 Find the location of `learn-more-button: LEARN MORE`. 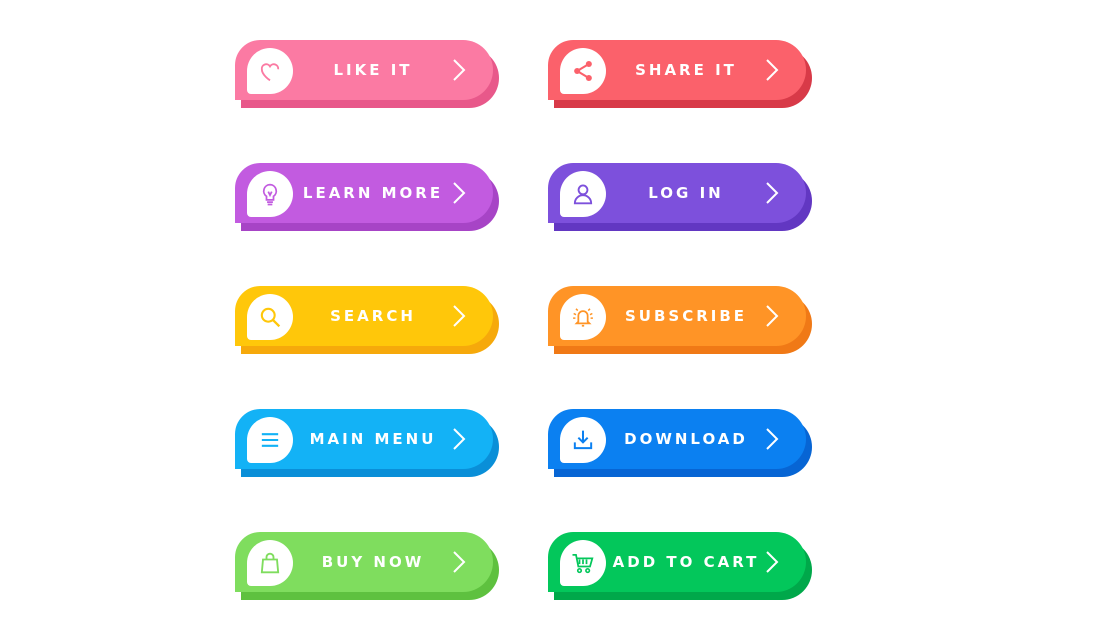

learn-more-button: LEARN MORE is located at coordinates (367, 197).